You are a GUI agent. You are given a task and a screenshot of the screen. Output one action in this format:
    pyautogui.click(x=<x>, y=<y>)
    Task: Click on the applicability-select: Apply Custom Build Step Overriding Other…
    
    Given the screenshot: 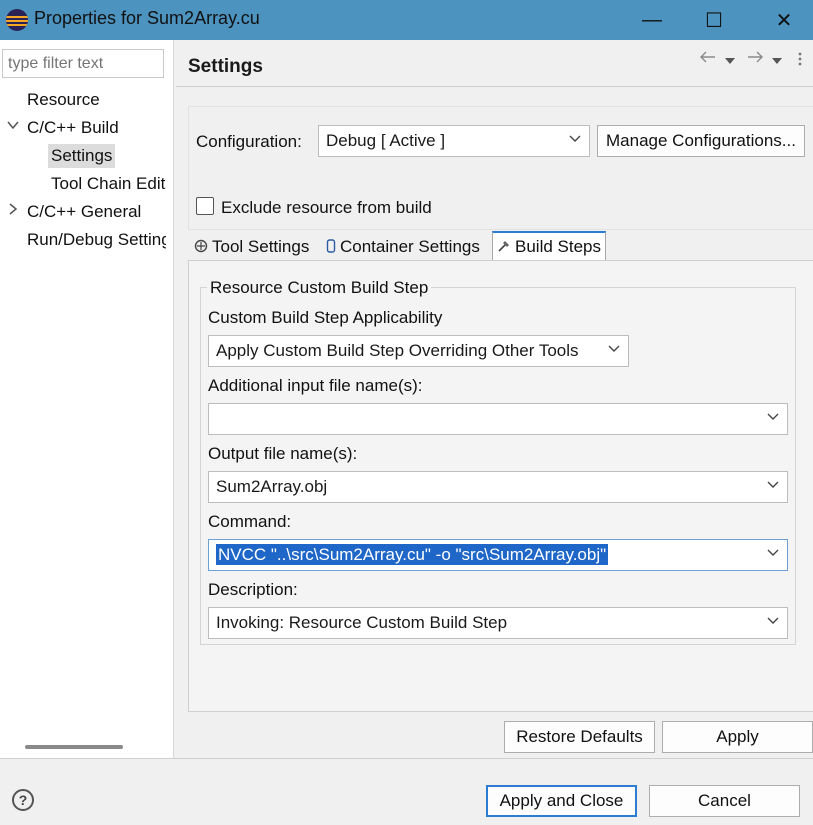 What is the action you would take?
    pyautogui.click(x=418, y=351)
    